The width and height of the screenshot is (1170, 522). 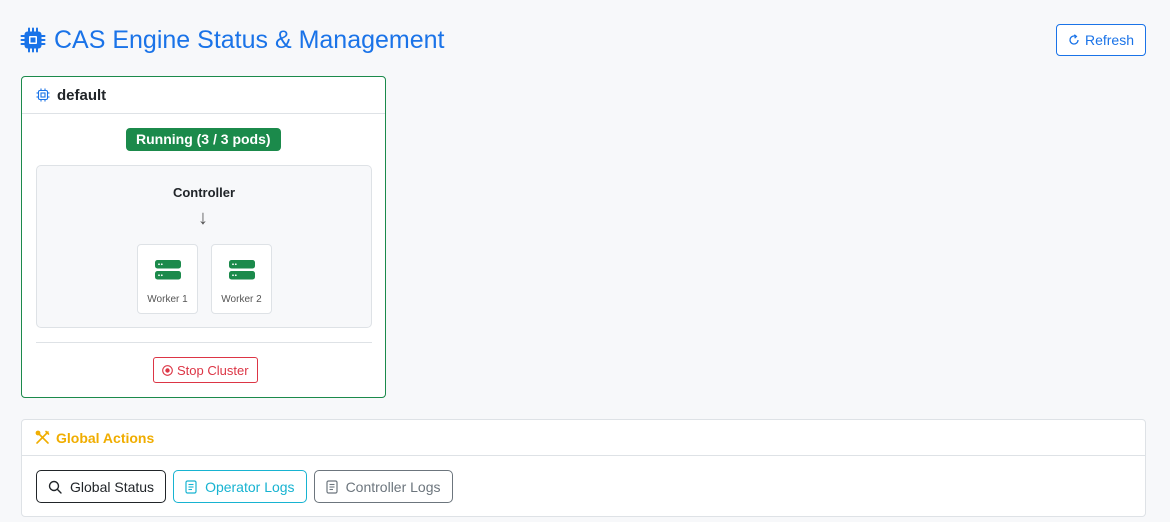 I want to click on search-icon, so click(x=55, y=487).